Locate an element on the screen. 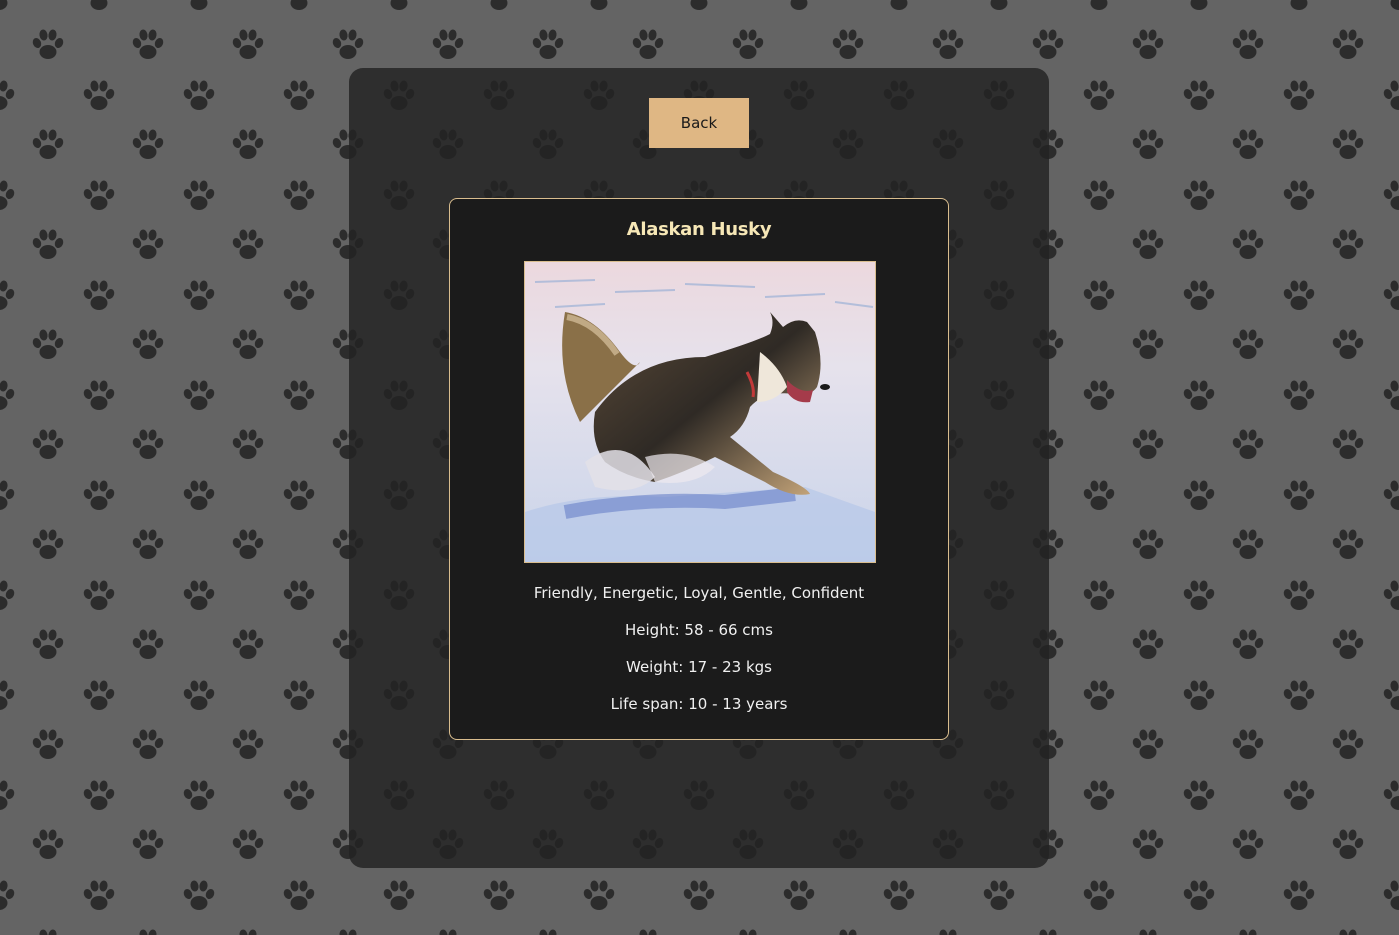  breed-name: Alaskan Husky is located at coordinates (699, 229).